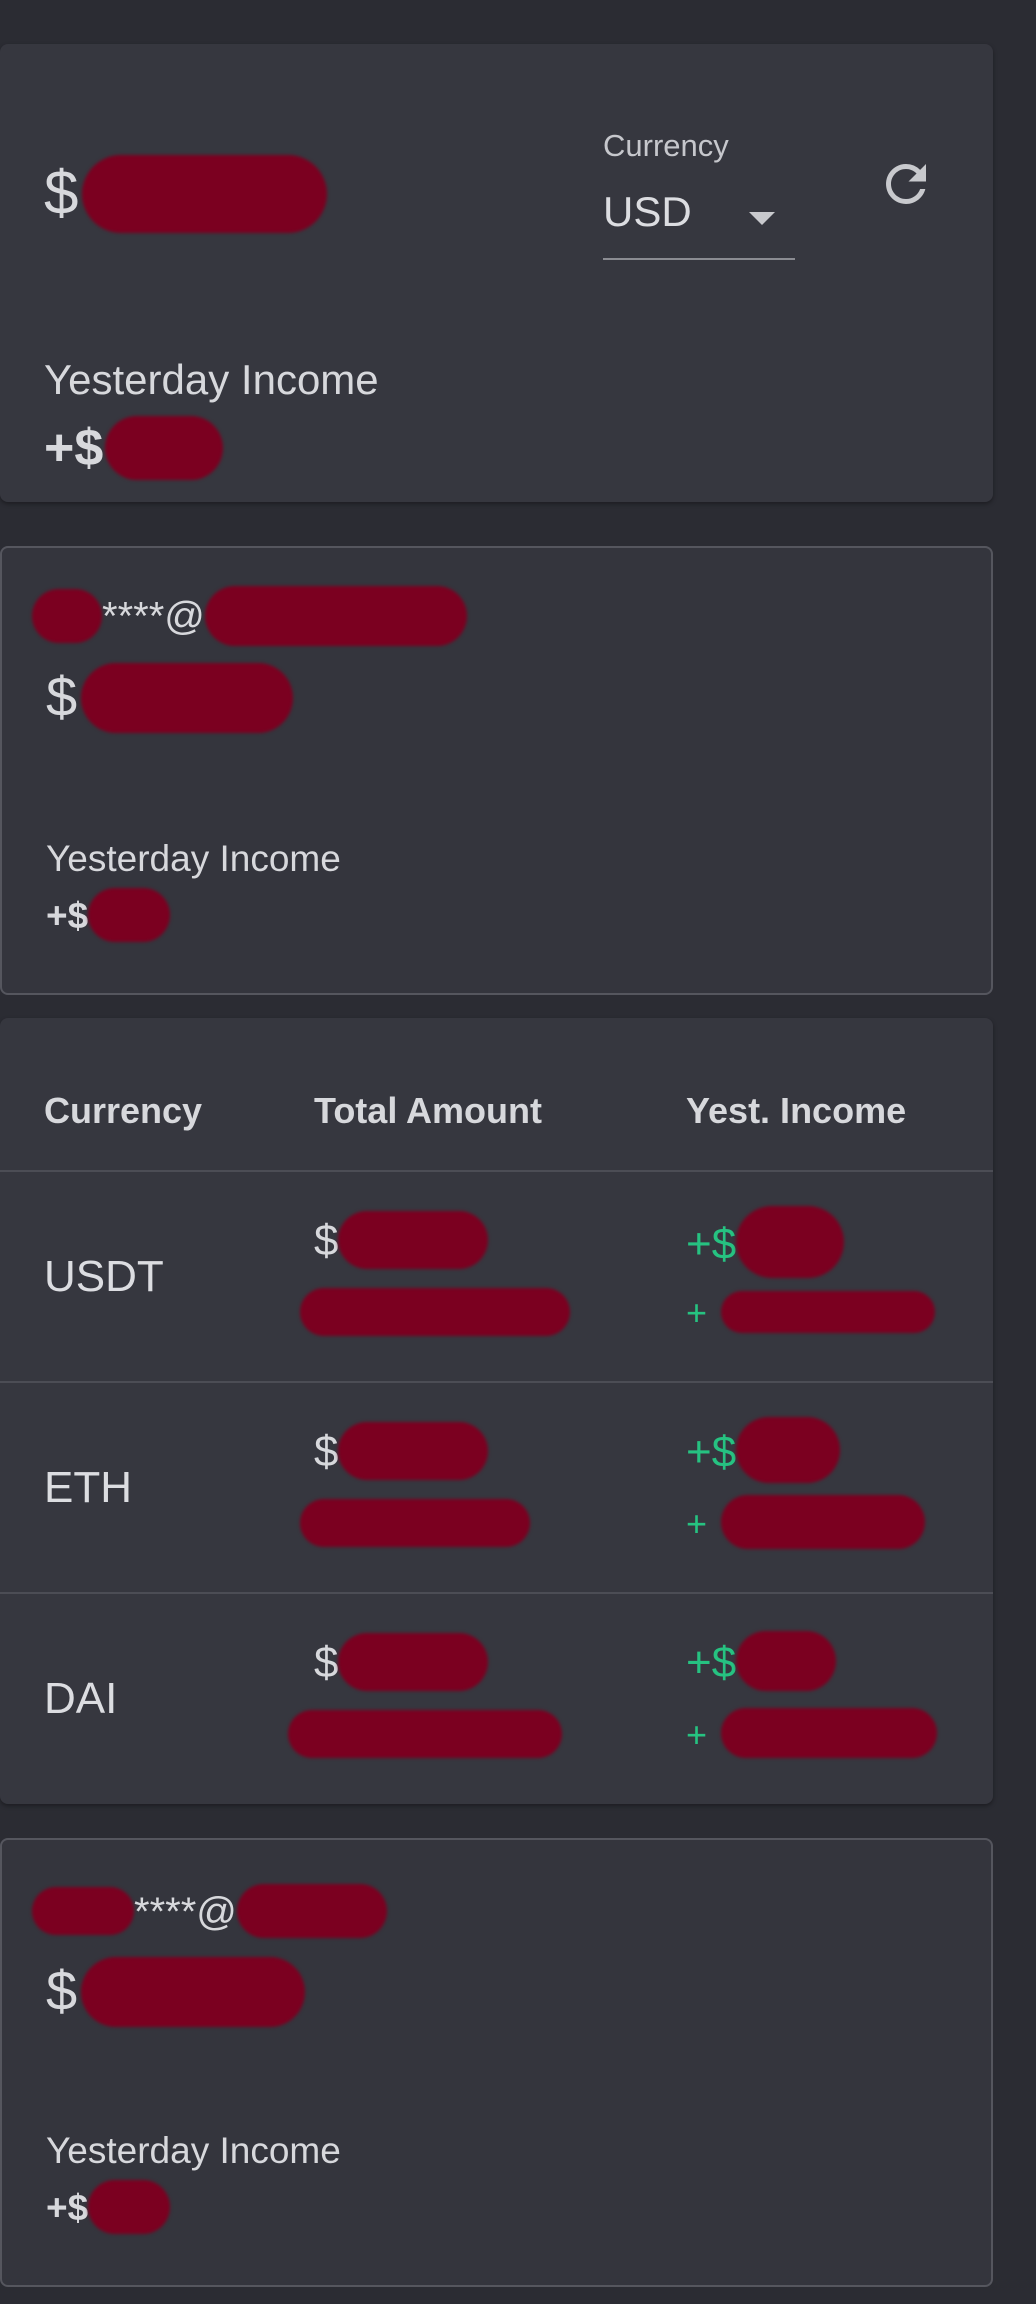 The image size is (1036, 2304). What do you see at coordinates (762, 218) in the screenshot?
I see `chevron-down-icon` at bounding box center [762, 218].